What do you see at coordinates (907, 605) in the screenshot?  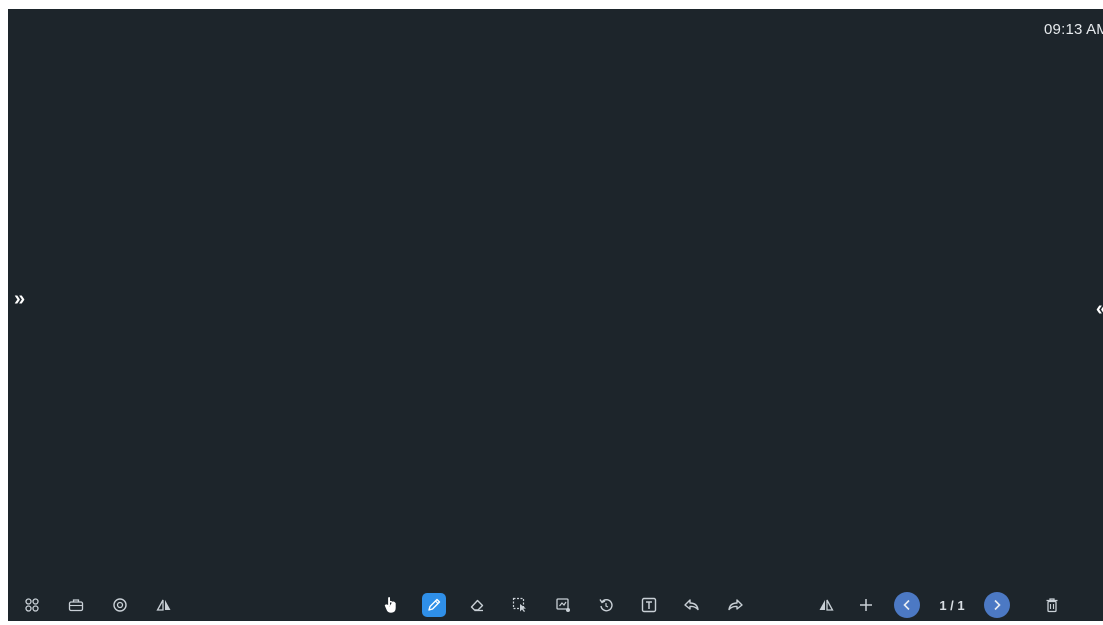 I see `prev-page-icon` at bounding box center [907, 605].